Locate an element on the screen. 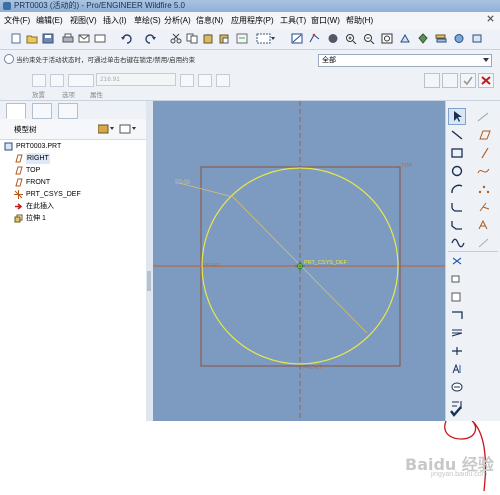  email-link-icon is located at coordinates (100, 38).